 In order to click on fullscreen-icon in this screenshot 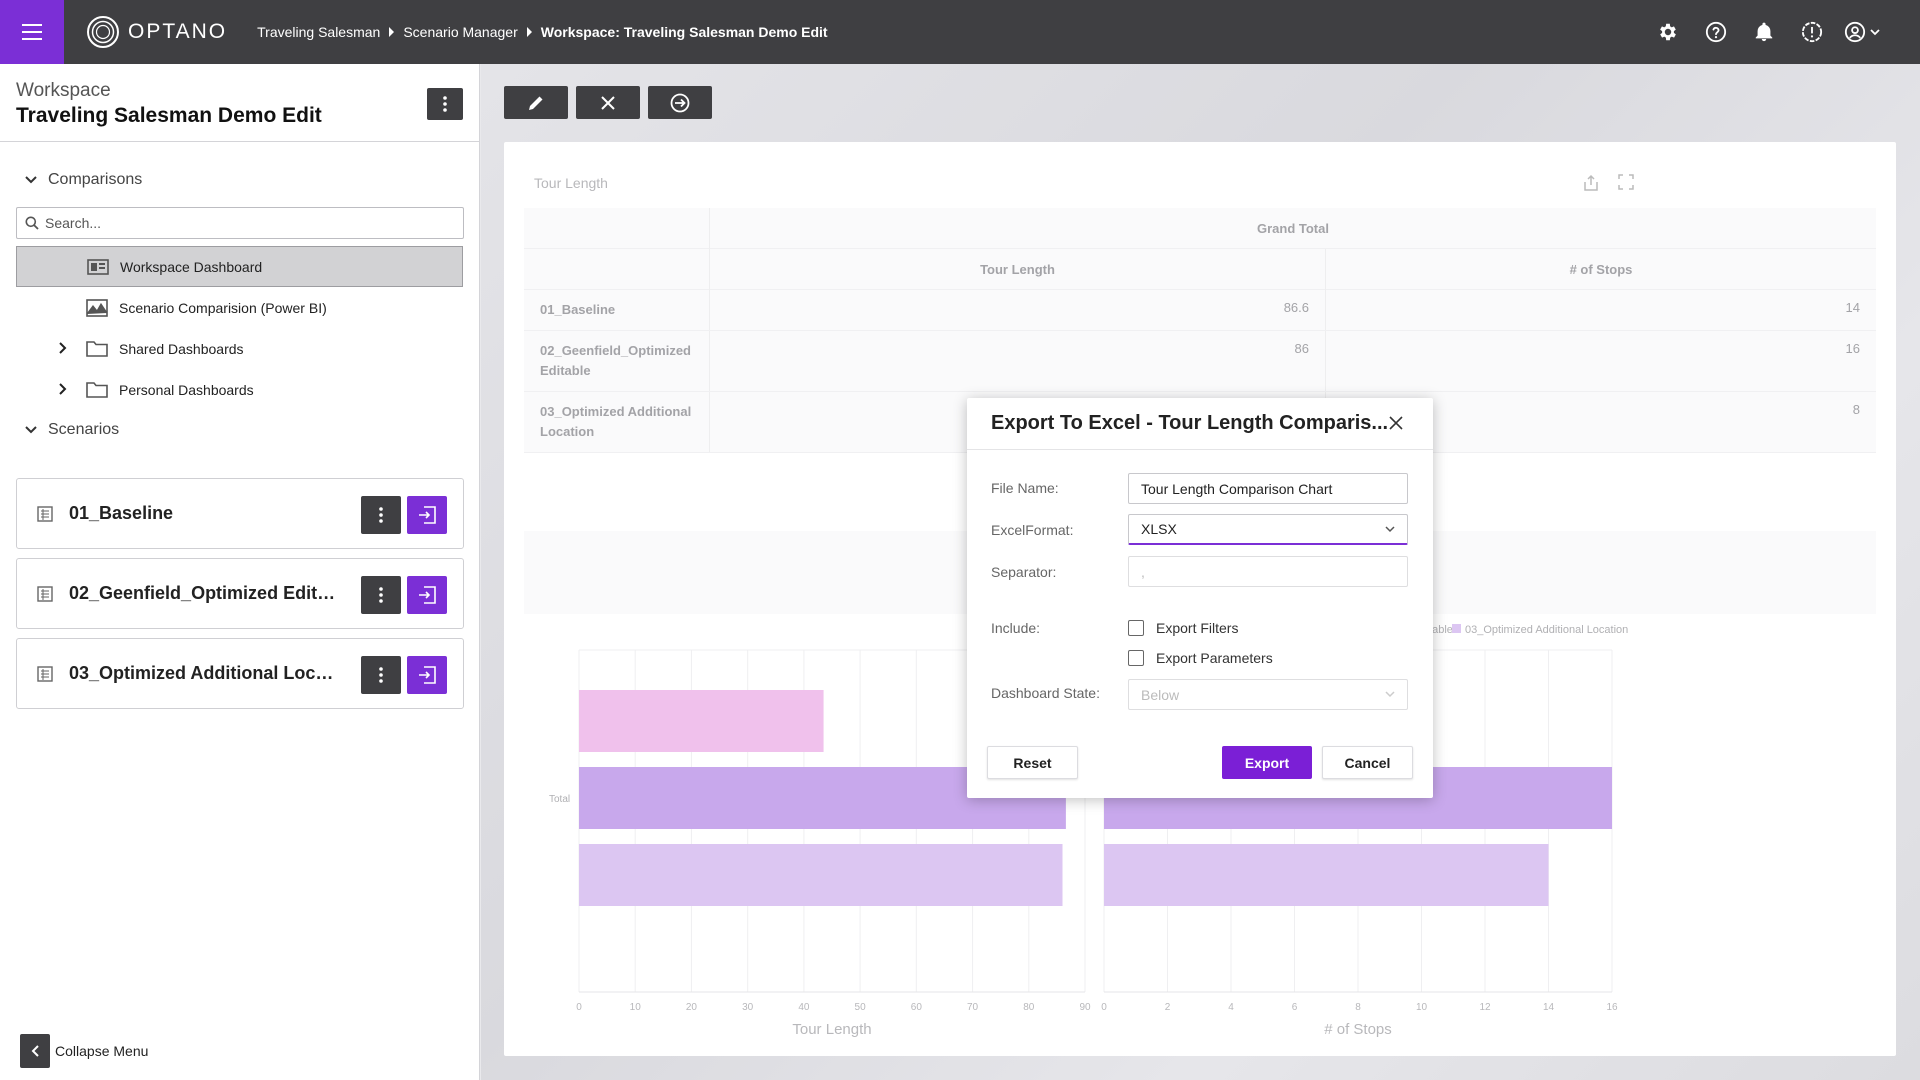, I will do `click(1626, 182)`.